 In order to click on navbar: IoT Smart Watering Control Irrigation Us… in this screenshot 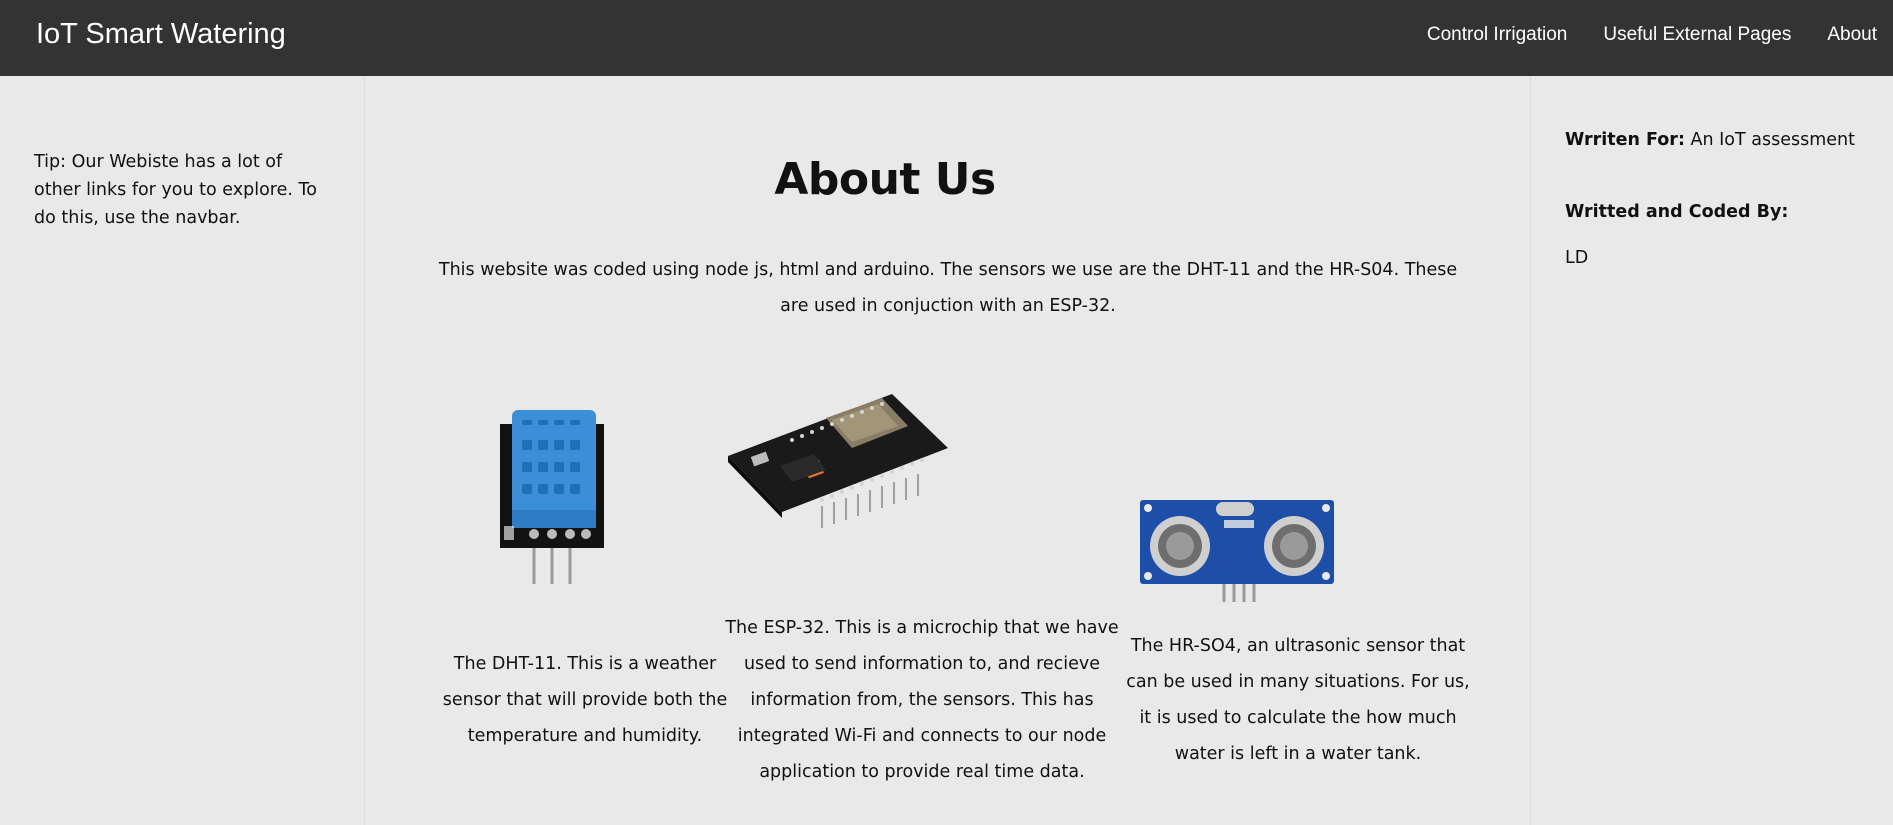, I will do `click(946, 38)`.